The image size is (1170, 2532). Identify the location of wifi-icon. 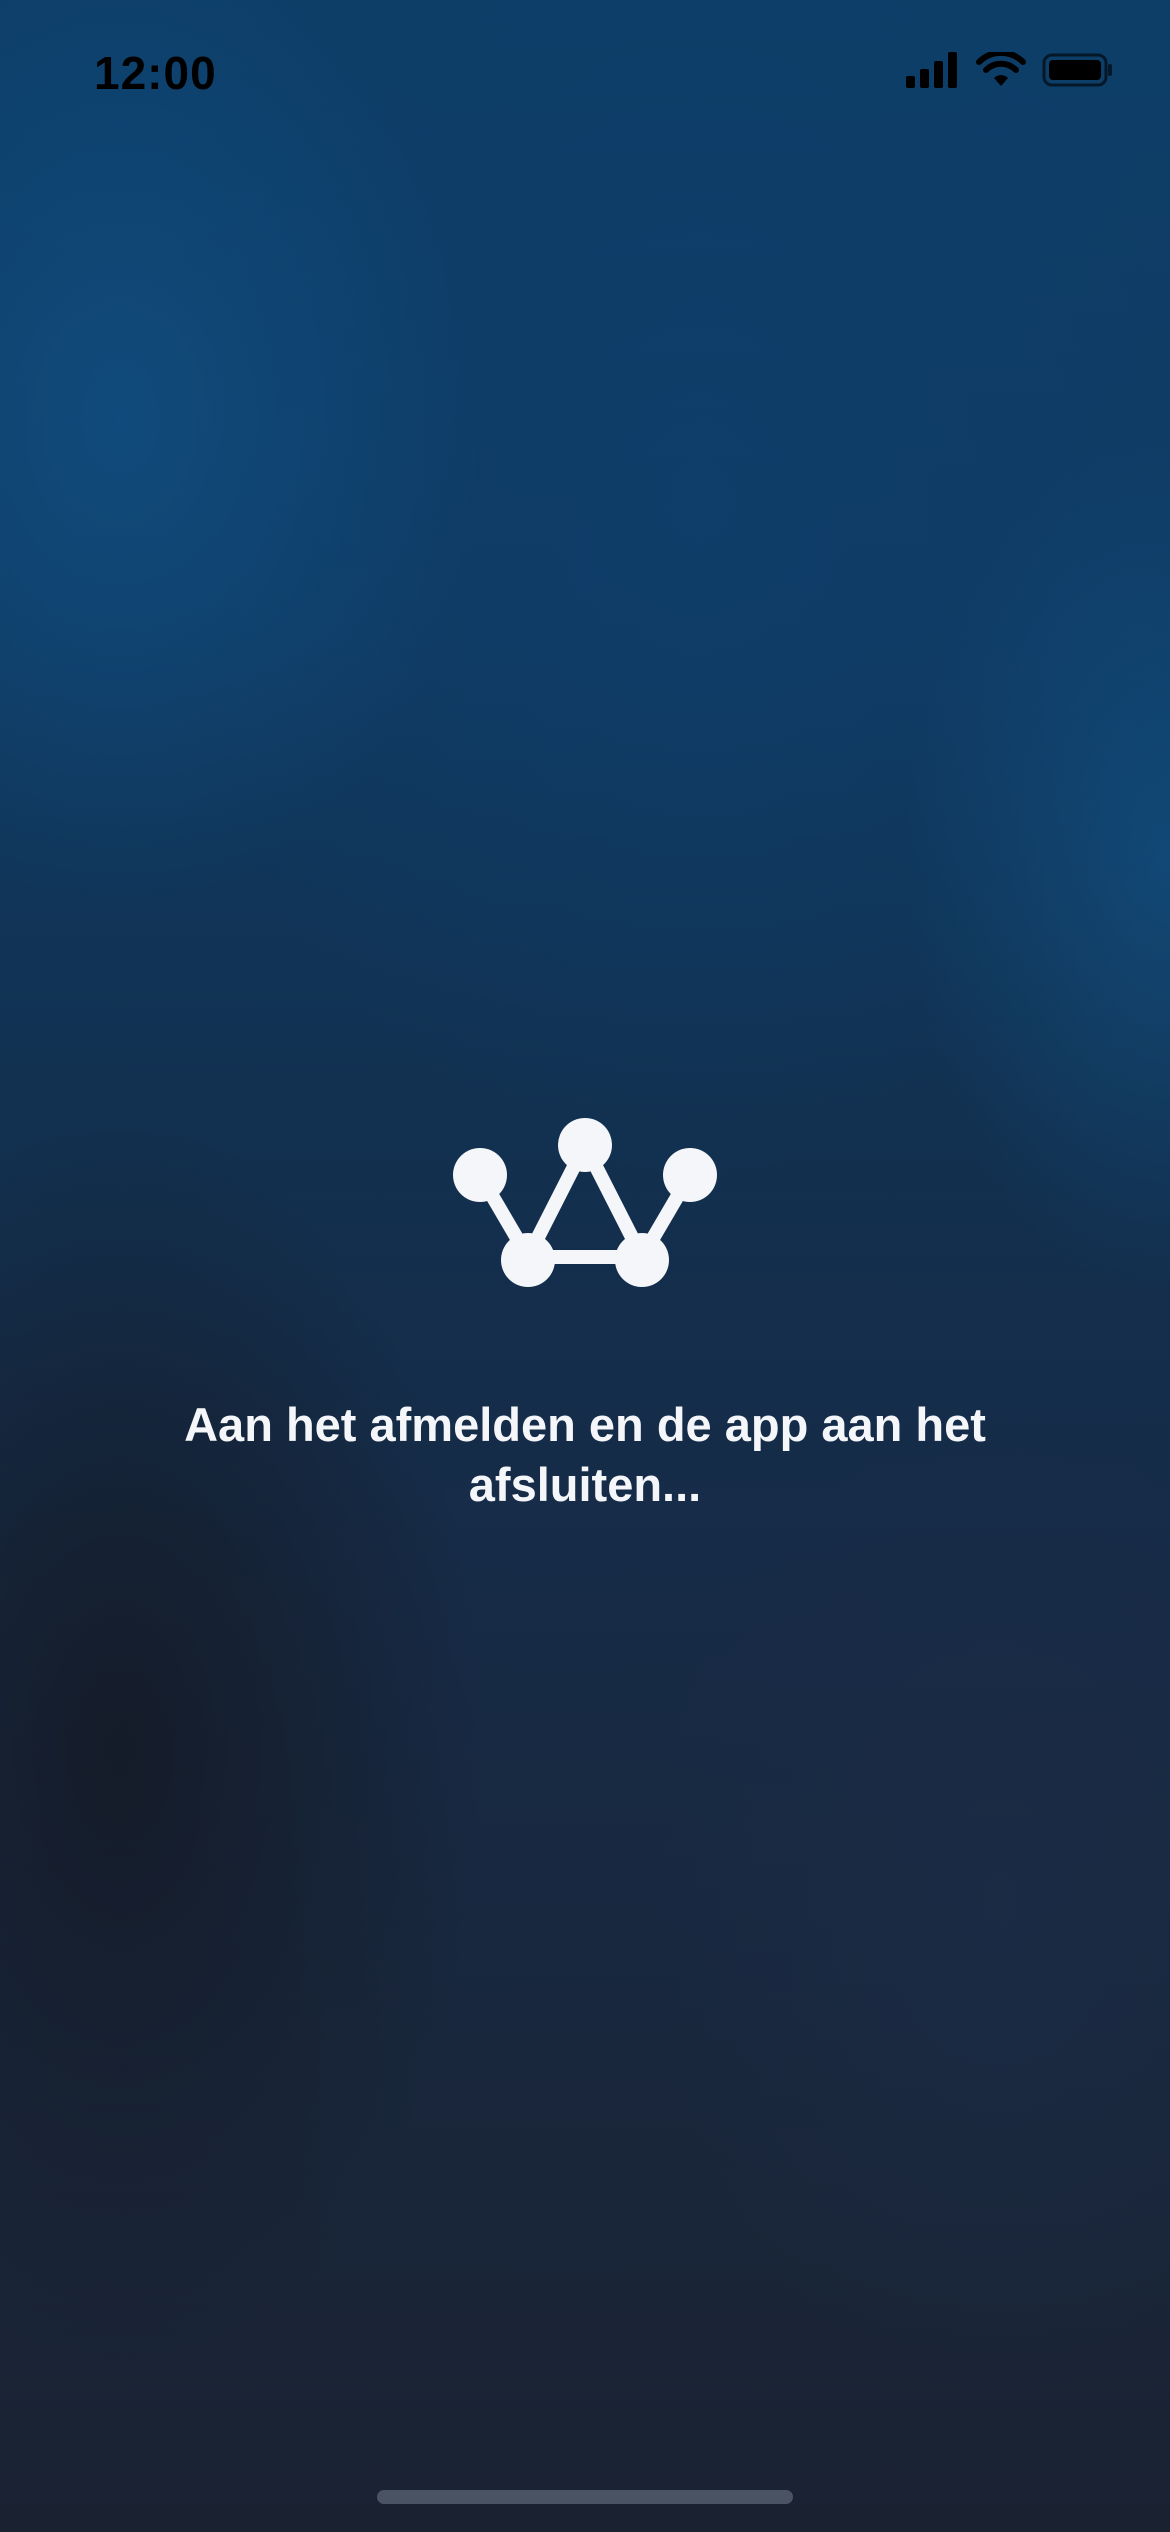
(1001, 69).